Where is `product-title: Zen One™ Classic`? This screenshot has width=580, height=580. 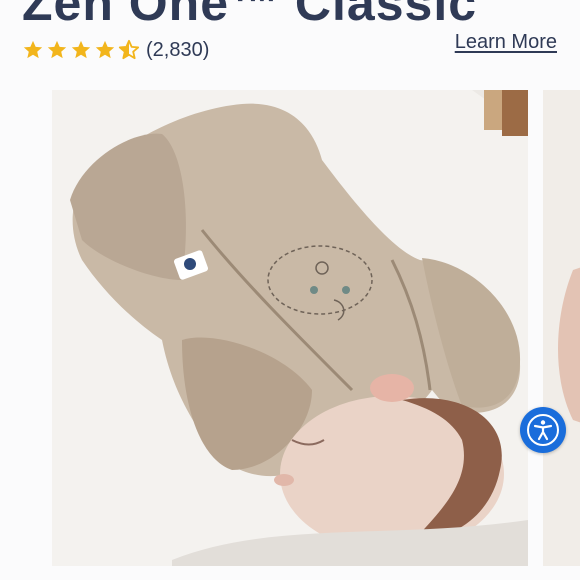 product-title: Zen One™ Classic is located at coordinates (249, 11).